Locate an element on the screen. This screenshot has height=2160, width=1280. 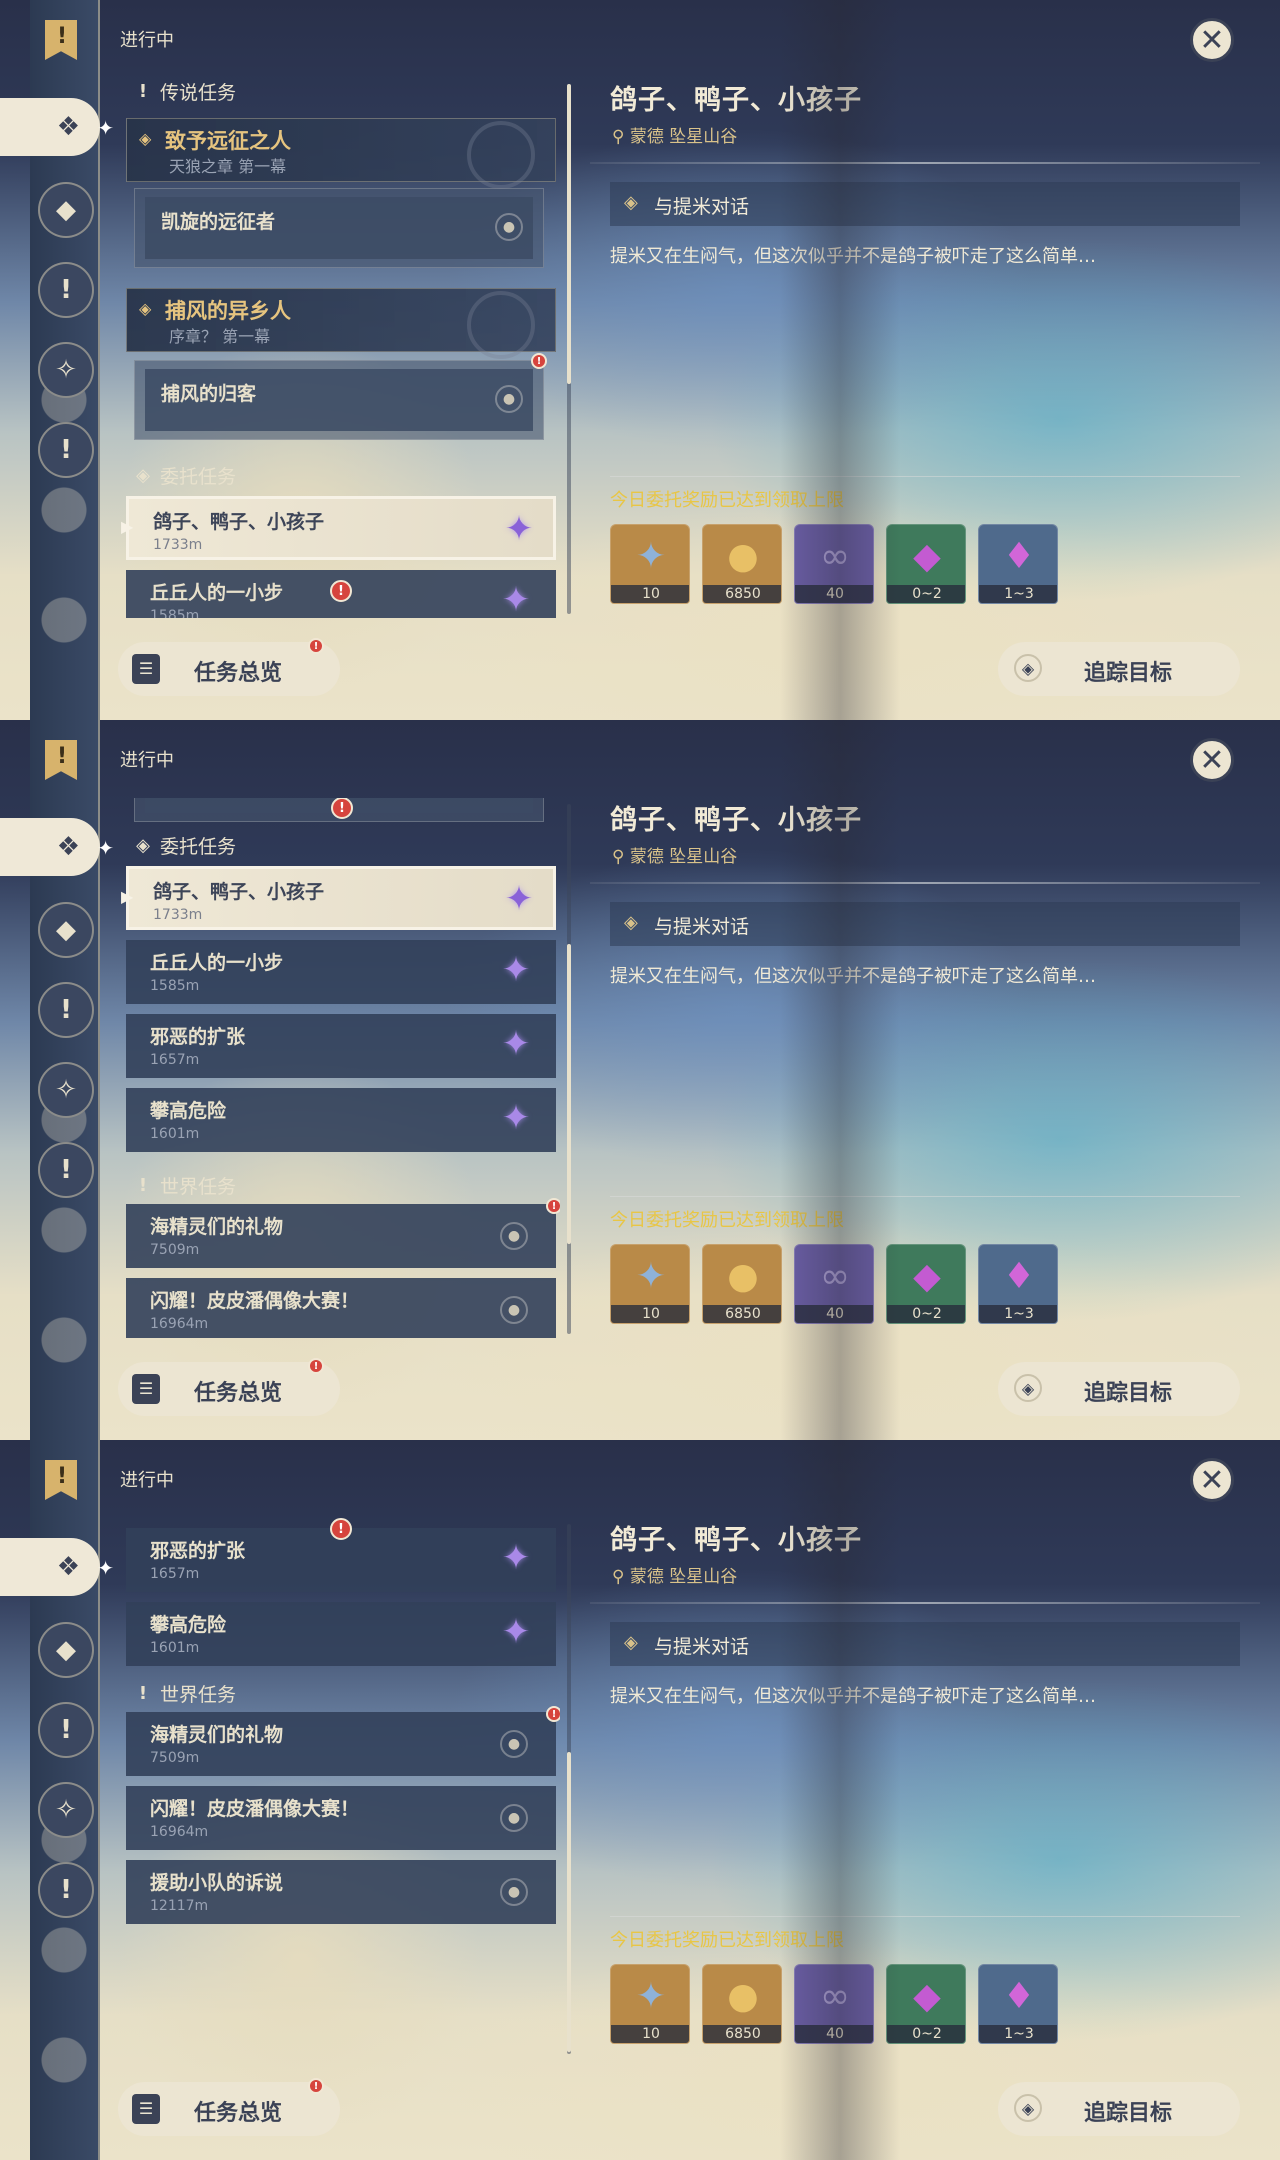
exclamation-icon: ! is located at coordinates (143, 1185).